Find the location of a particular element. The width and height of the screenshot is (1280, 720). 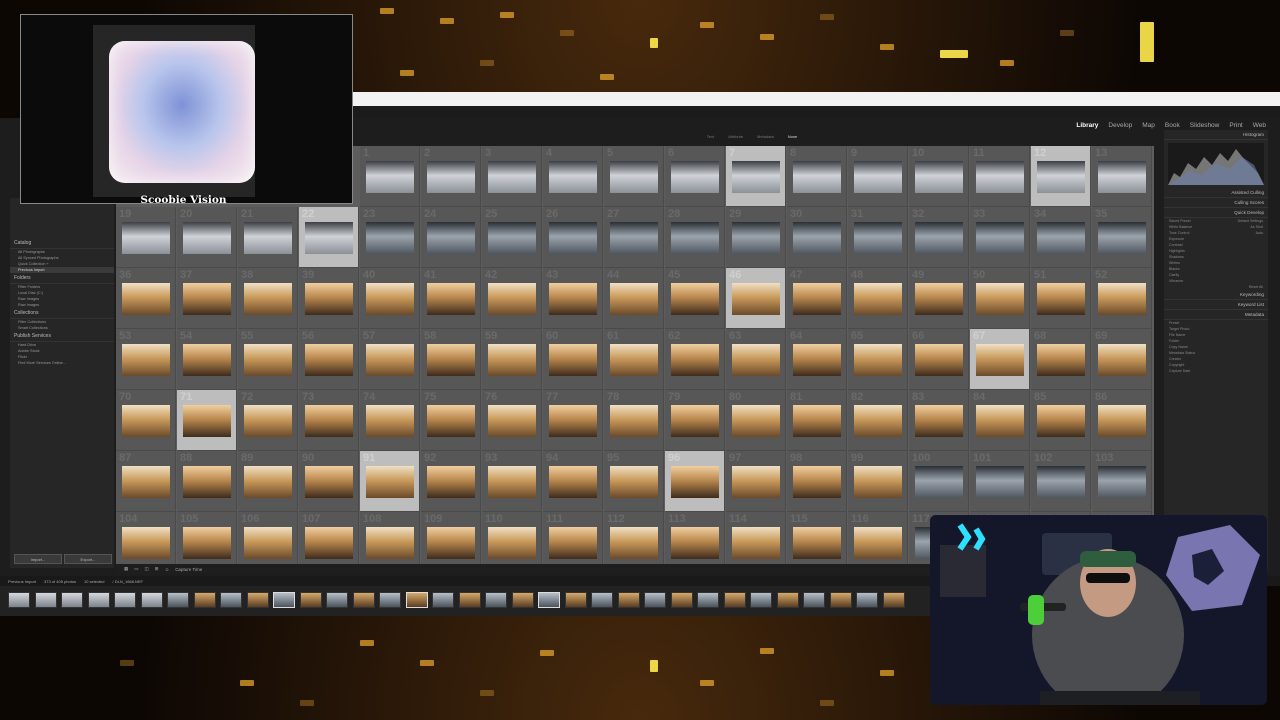

grid-cell: 1 is located at coordinates (390, 176).